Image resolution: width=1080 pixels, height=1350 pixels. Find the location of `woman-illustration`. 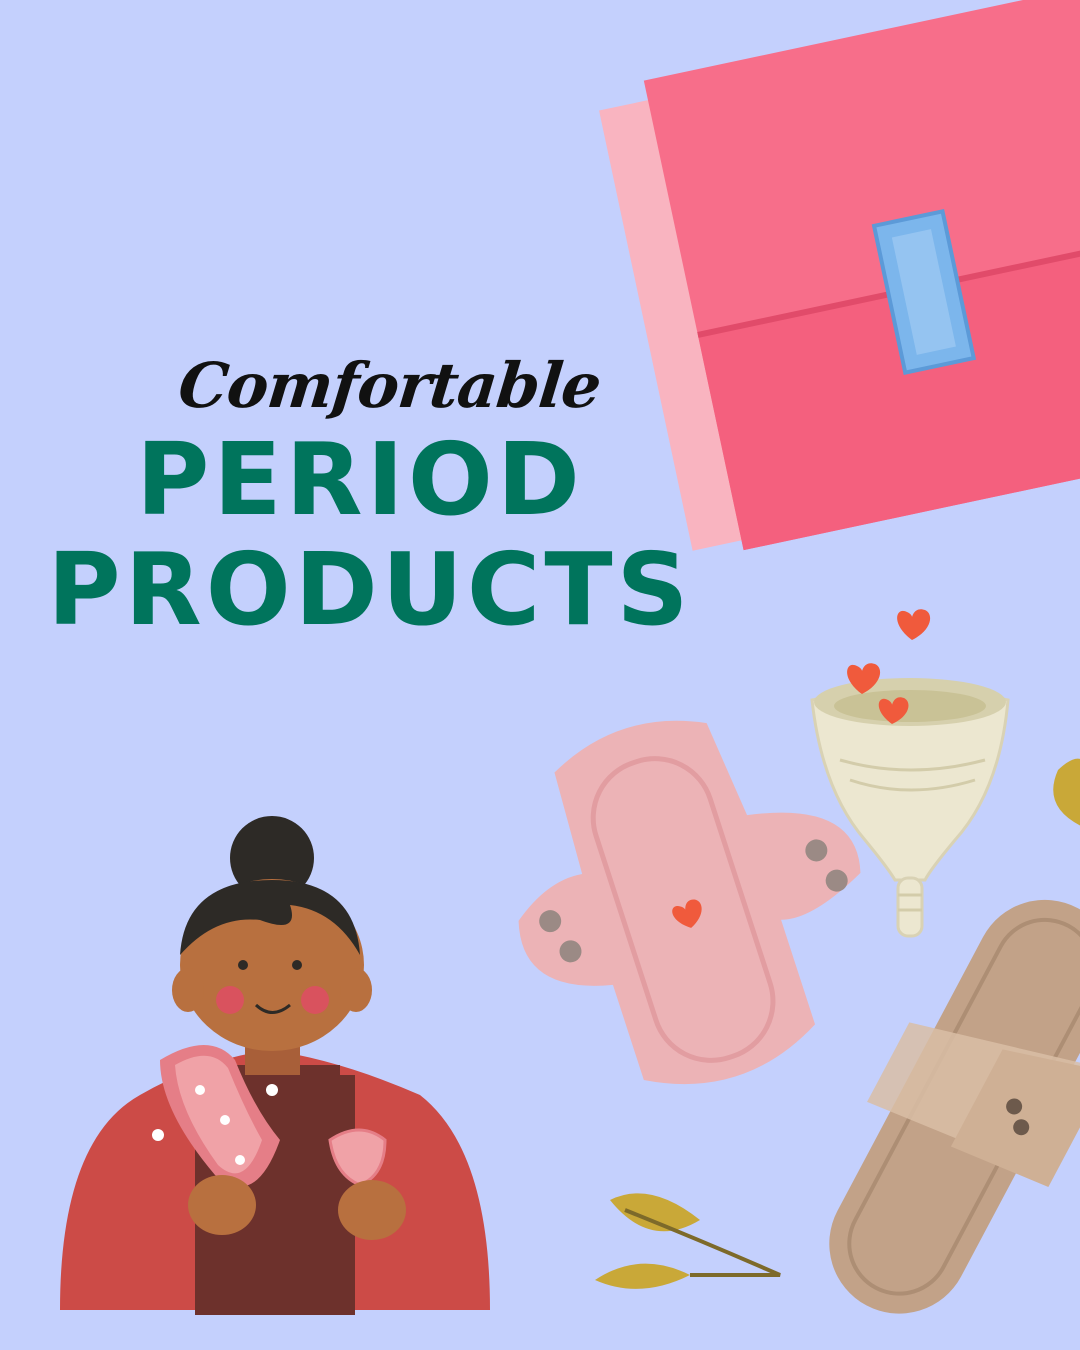

woman-illustration is located at coordinates (275, 1065).